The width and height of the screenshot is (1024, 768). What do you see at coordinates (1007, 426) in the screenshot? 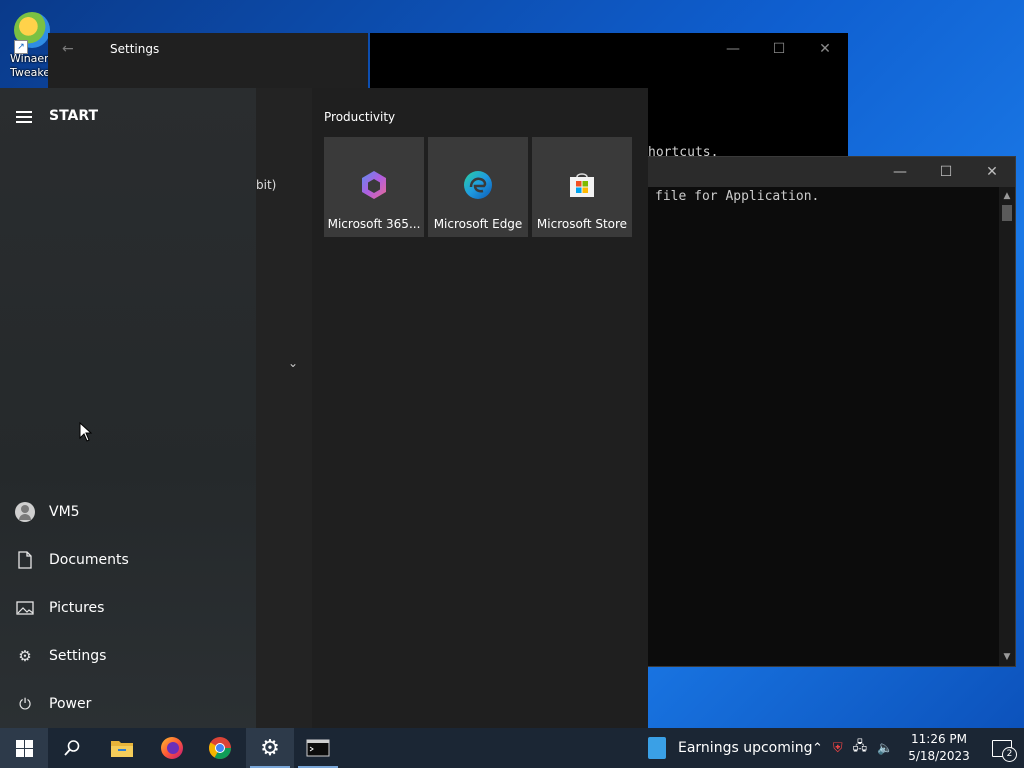
I see `editor-scrollbar: ▲ ▼` at bounding box center [1007, 426].